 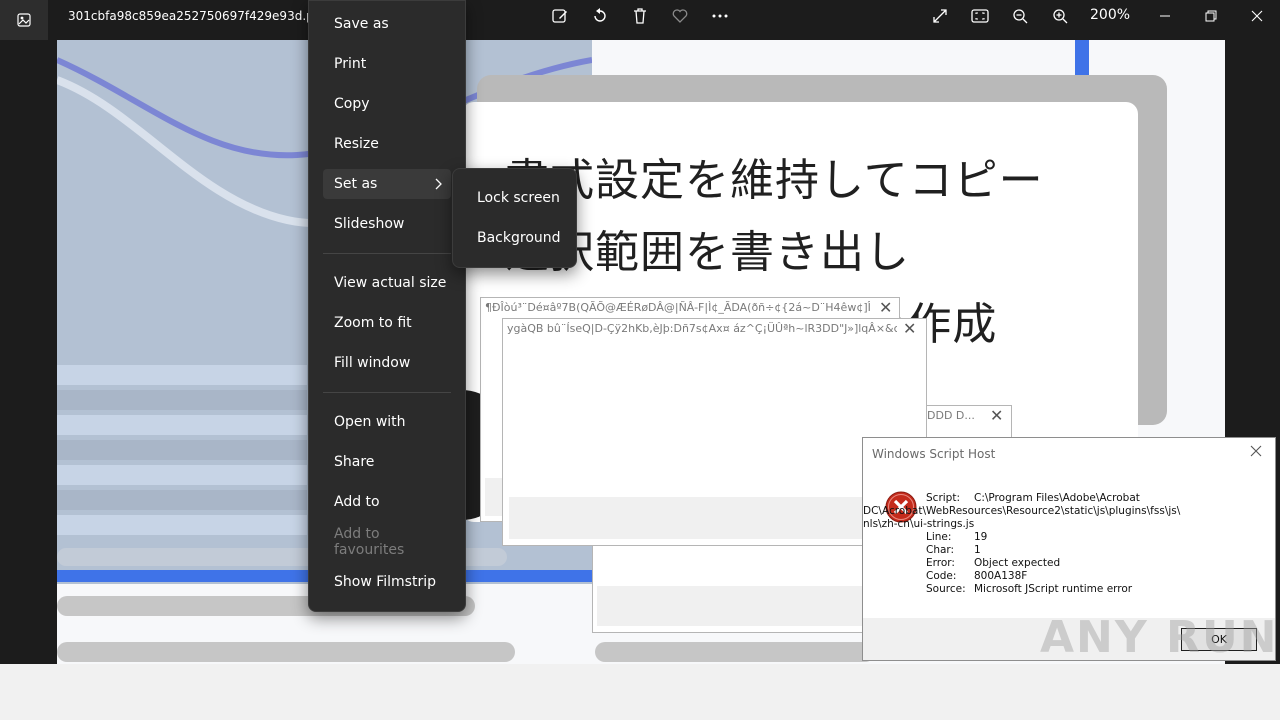 I want to click on image-text-line: 書式設定を維持してコピー, so click(x=774, y=180).